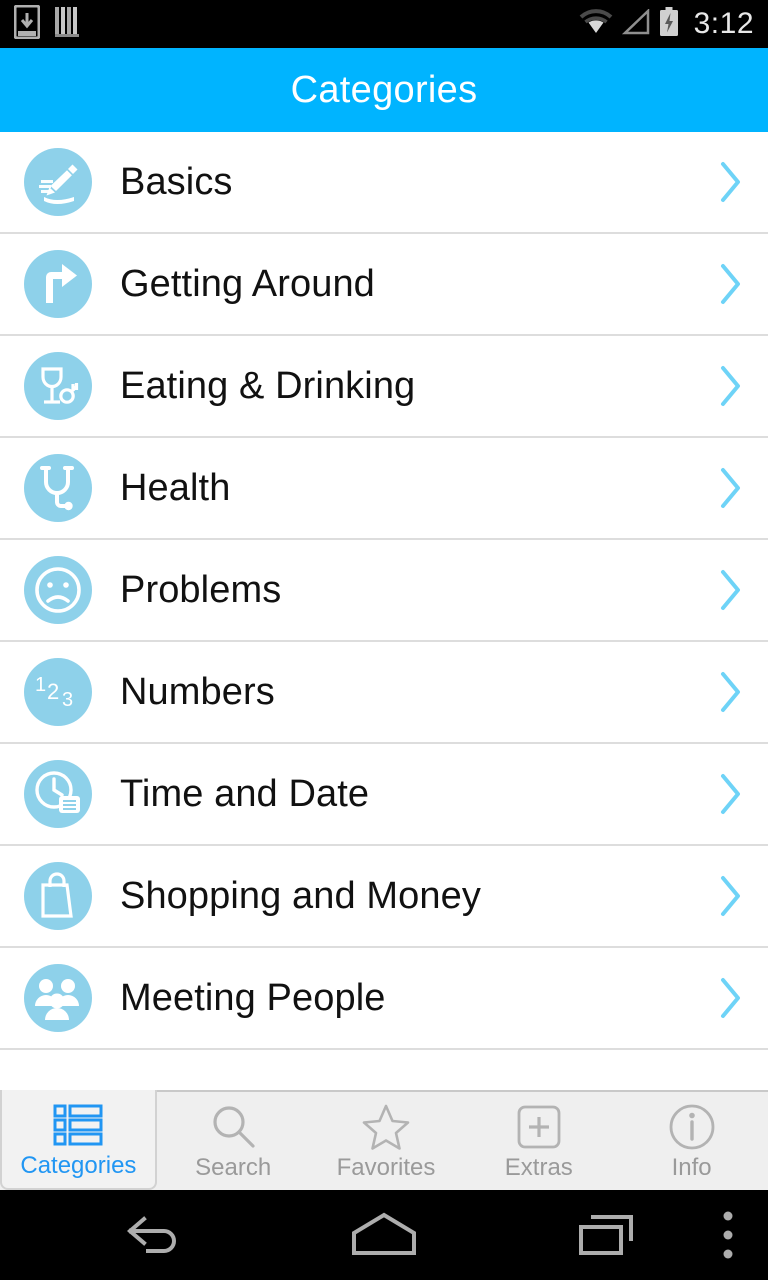 The height and width of the screenshot is (1280, 768). Describe the element at coordinates (40, 685) in the screenshot. I see `svg-text: 1` at that location.